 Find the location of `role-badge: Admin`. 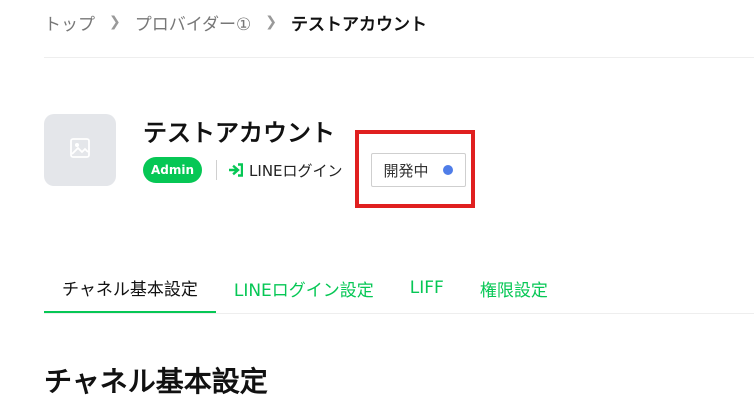

role-badge: Admin is located at coordinates (173, 170).